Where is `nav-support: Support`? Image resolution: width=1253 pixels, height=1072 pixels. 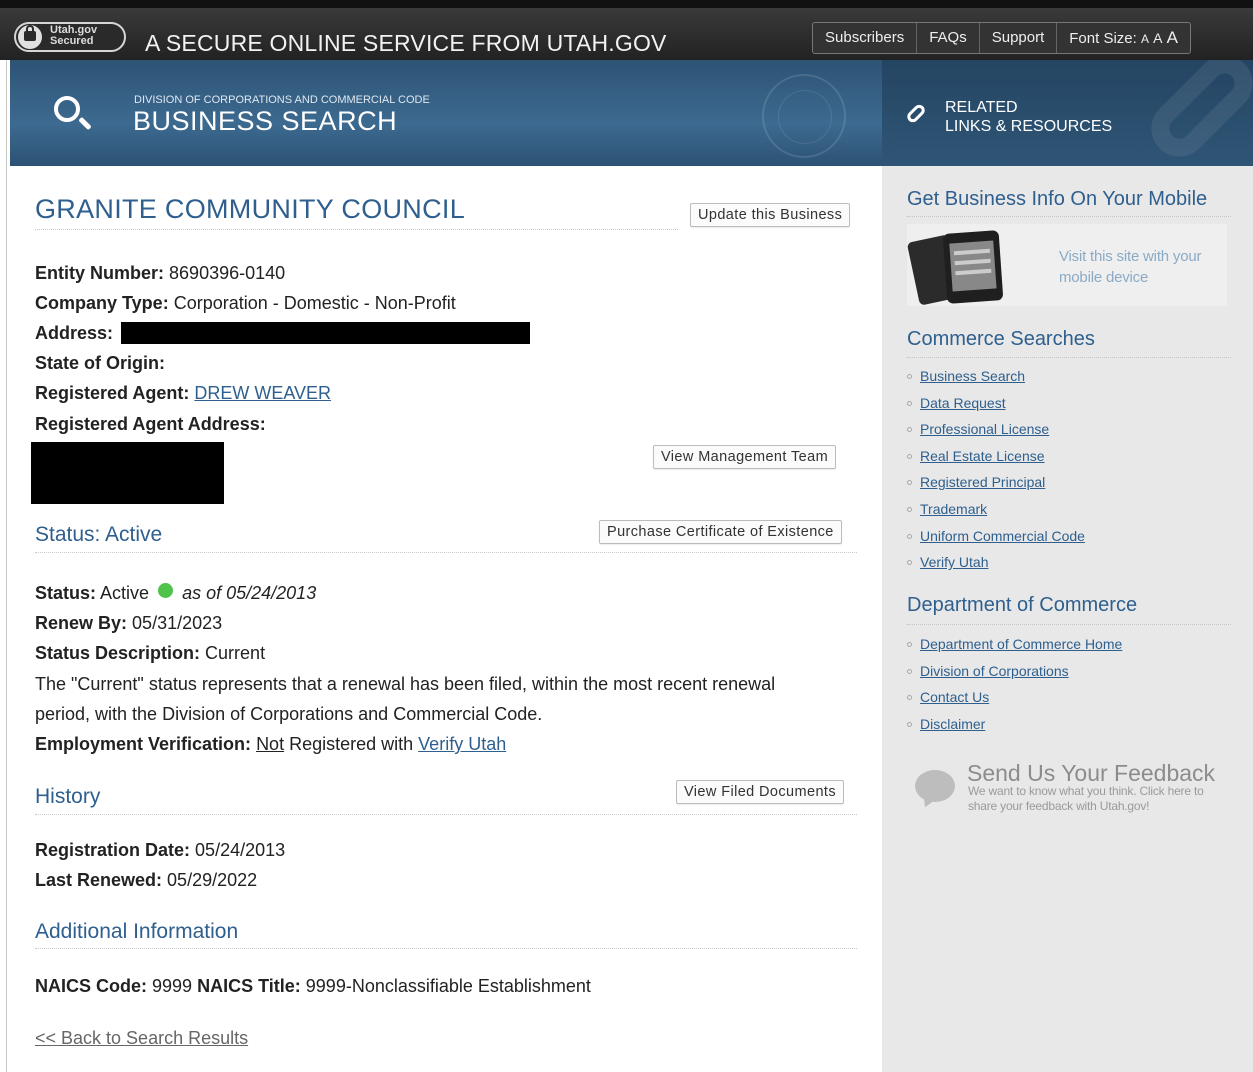 nav-support: Support is located at coordinates (1019, 38).